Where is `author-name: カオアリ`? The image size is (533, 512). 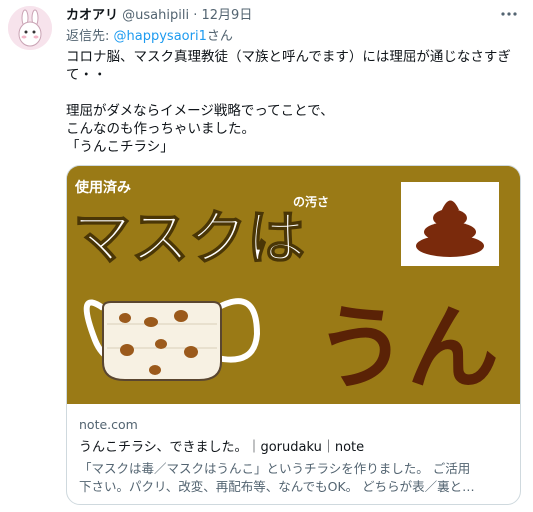
author-name: カオアリ is located at coordinates (92, 15).